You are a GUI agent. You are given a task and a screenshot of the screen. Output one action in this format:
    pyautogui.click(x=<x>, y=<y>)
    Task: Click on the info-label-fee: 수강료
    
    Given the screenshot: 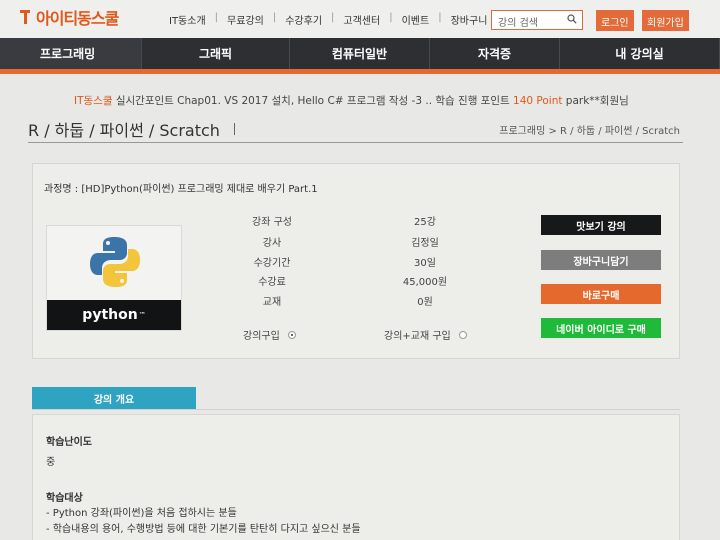 What is the action you would take?
    pyautogui.click(x=272, y=282)
    